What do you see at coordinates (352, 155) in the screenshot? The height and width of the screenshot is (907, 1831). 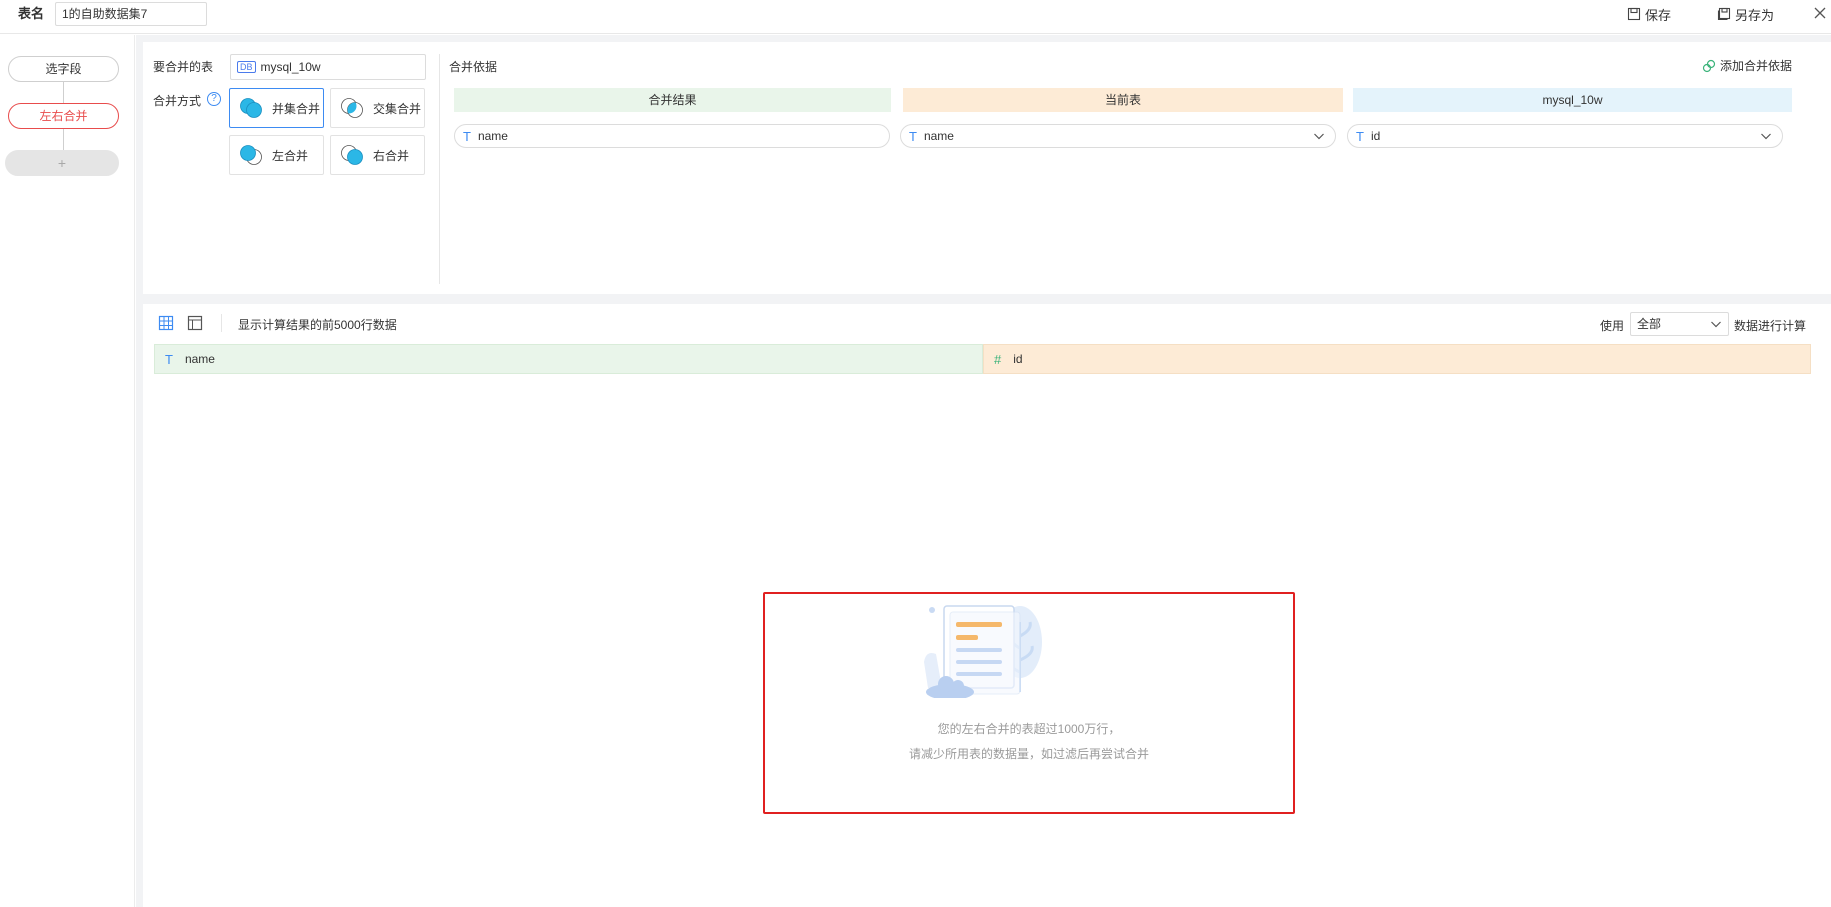 I see `right-merge-icon` at bounding box center [352, 155].